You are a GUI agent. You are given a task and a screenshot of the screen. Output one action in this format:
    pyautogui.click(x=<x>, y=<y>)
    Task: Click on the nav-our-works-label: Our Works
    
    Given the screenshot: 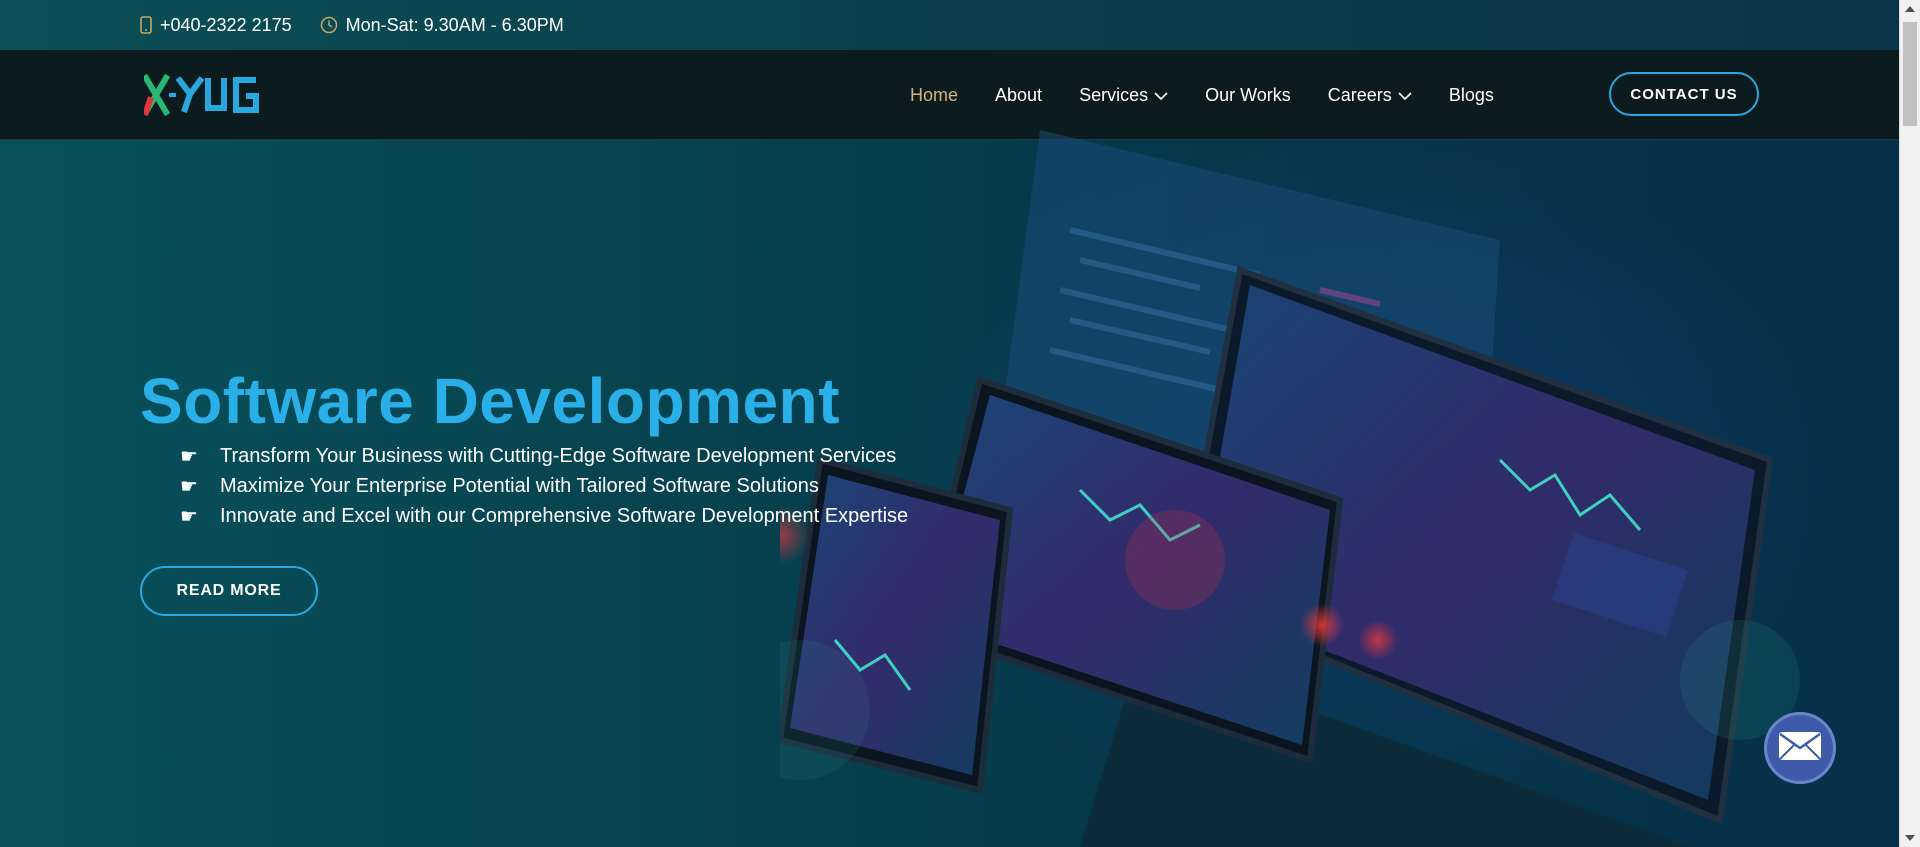 What is the action you would take?
    pyautogui.click(x=1248, y=94)
    